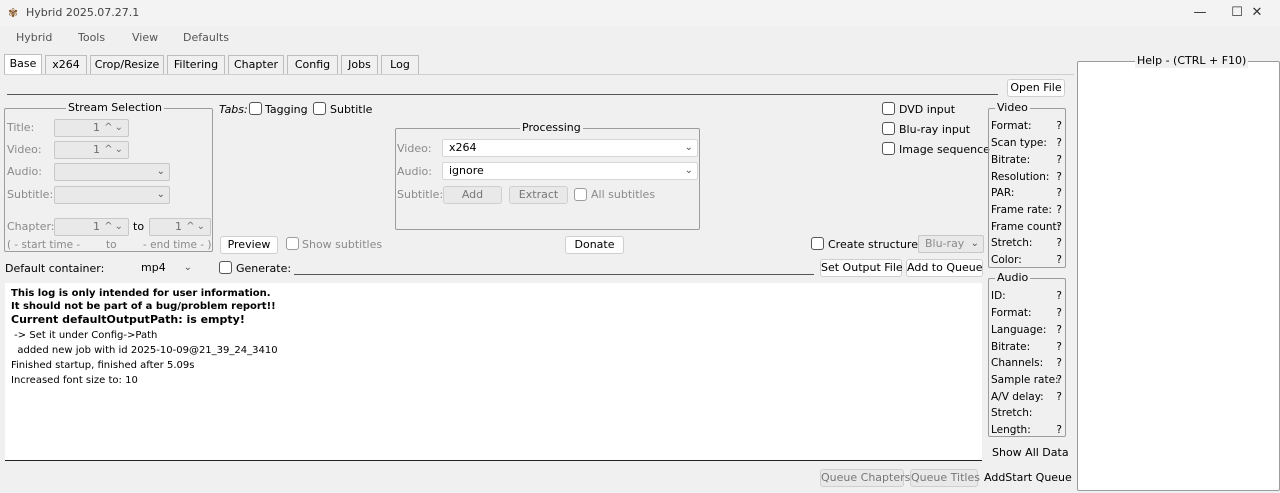  What do you see at coordinates (1006, 260) in the screenshot?
I see `video-info-label: Color:` at bounding box center [1006, 260].